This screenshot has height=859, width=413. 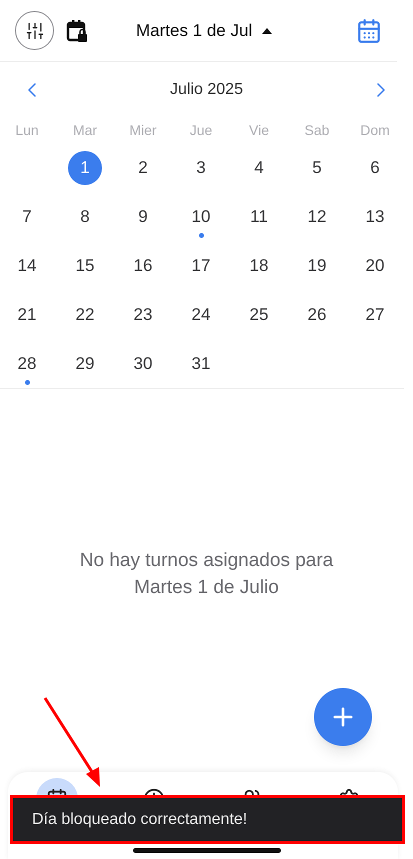 What do you see at coordinates (317, 217) in the screenshot?
I see `calendar-day: 12` at bounding box center [317, 217].